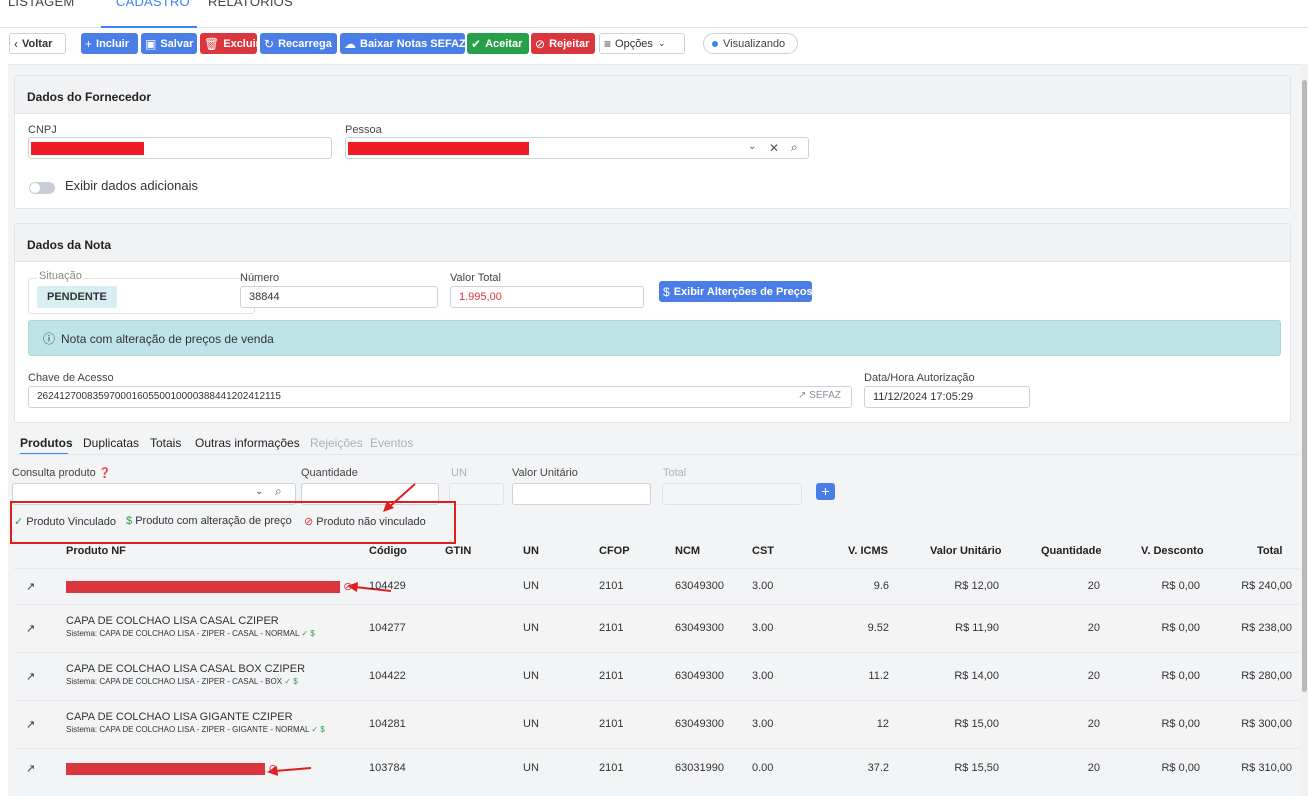  What do you see at coordinates (763, 586) in the screenshot?
I see `cell-cst: 3.00` at bounding box center [763, 586].